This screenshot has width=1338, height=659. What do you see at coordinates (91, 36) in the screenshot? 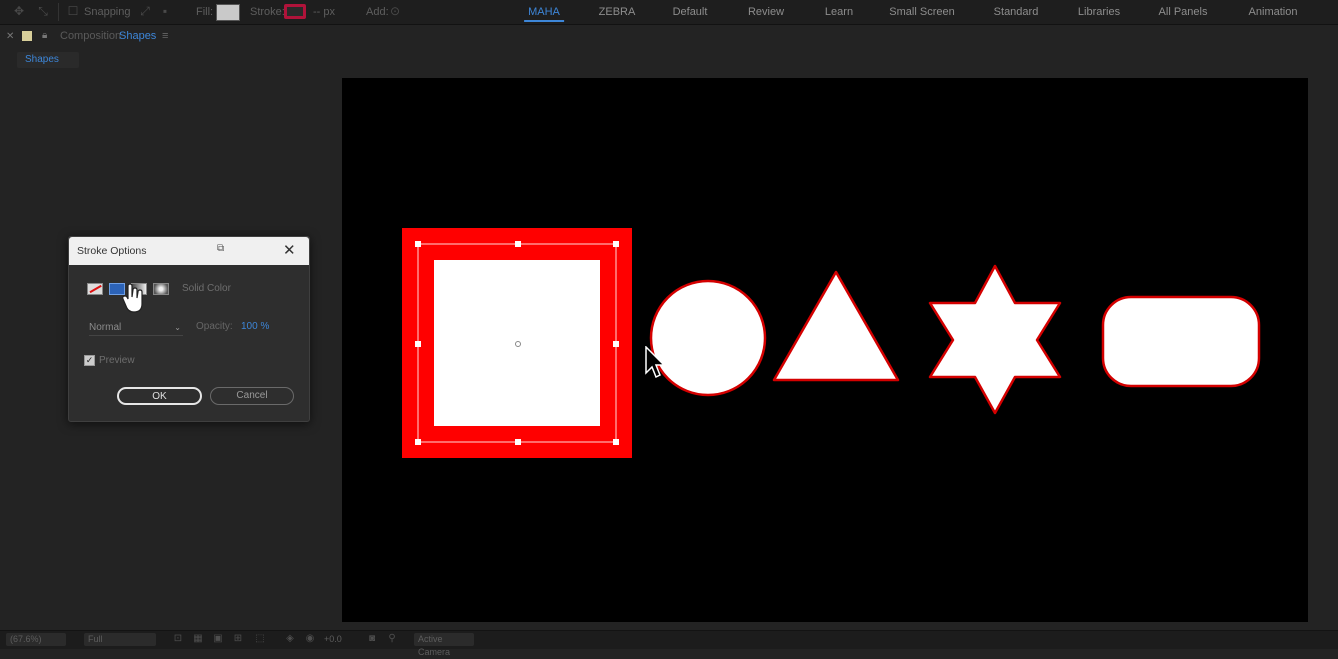
I see `composition-header-prefix: Composition` at bounding box center [91, 36].